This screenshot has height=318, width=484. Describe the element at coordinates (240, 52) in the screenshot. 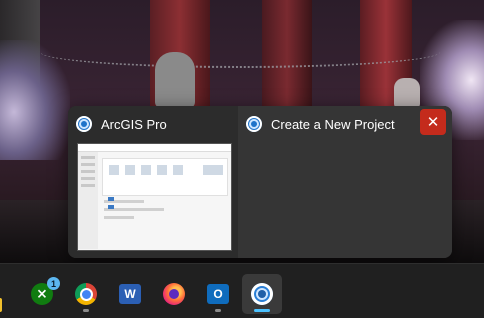

I see `wallpaper-chain` at that location.